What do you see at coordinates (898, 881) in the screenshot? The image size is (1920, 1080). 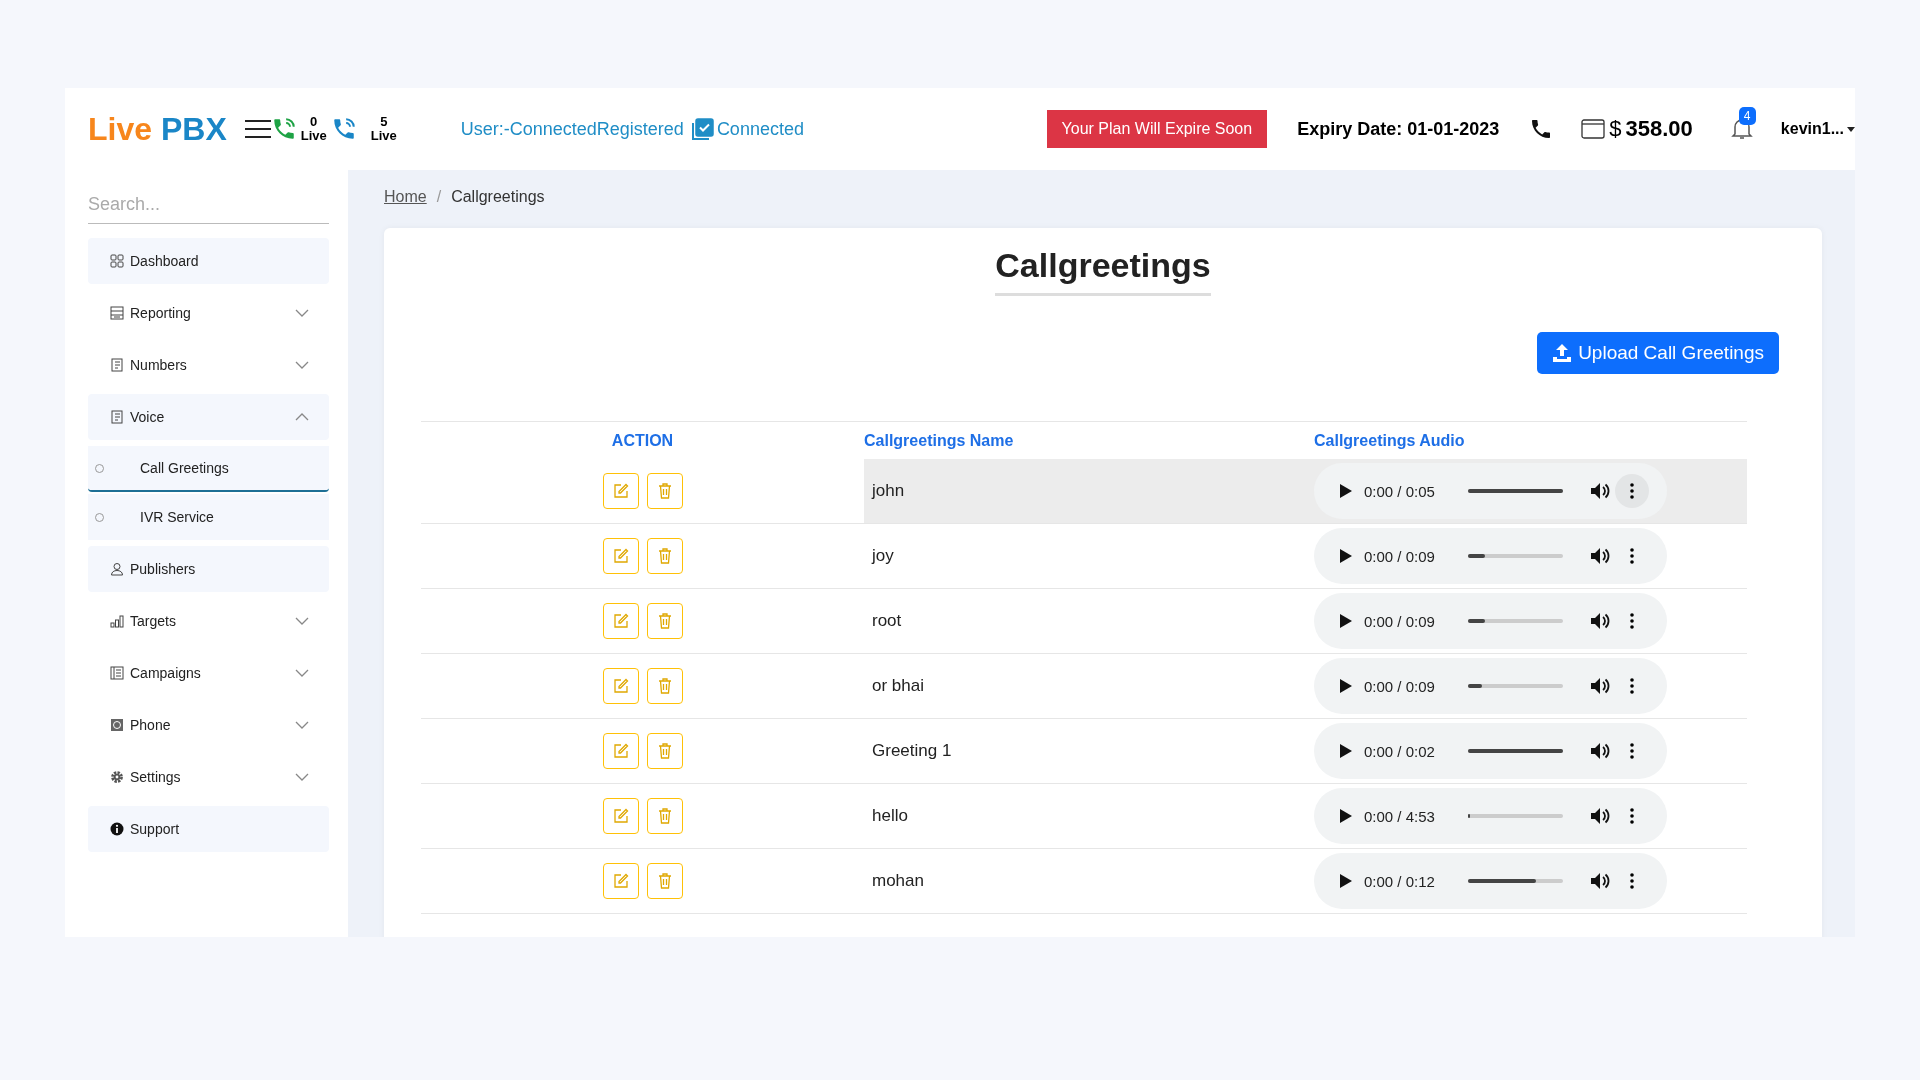 I see `table-cell-text: mohan` at bounding box center [898, 881].